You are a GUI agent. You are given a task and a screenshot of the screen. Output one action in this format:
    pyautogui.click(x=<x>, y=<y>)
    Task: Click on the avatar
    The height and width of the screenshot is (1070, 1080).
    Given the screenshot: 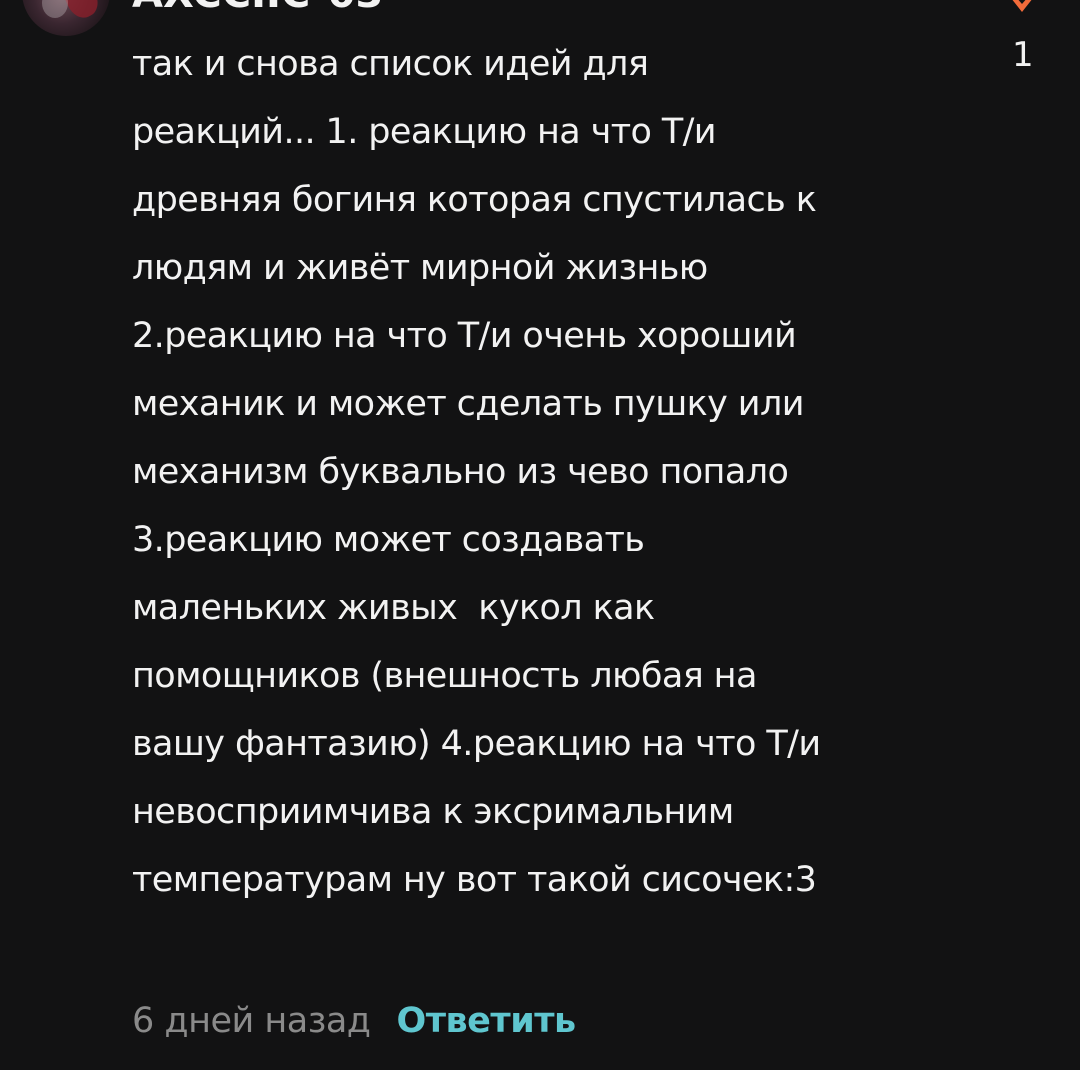 What is the action you would take?
    pyautogui.click(x=66, y=18)
    